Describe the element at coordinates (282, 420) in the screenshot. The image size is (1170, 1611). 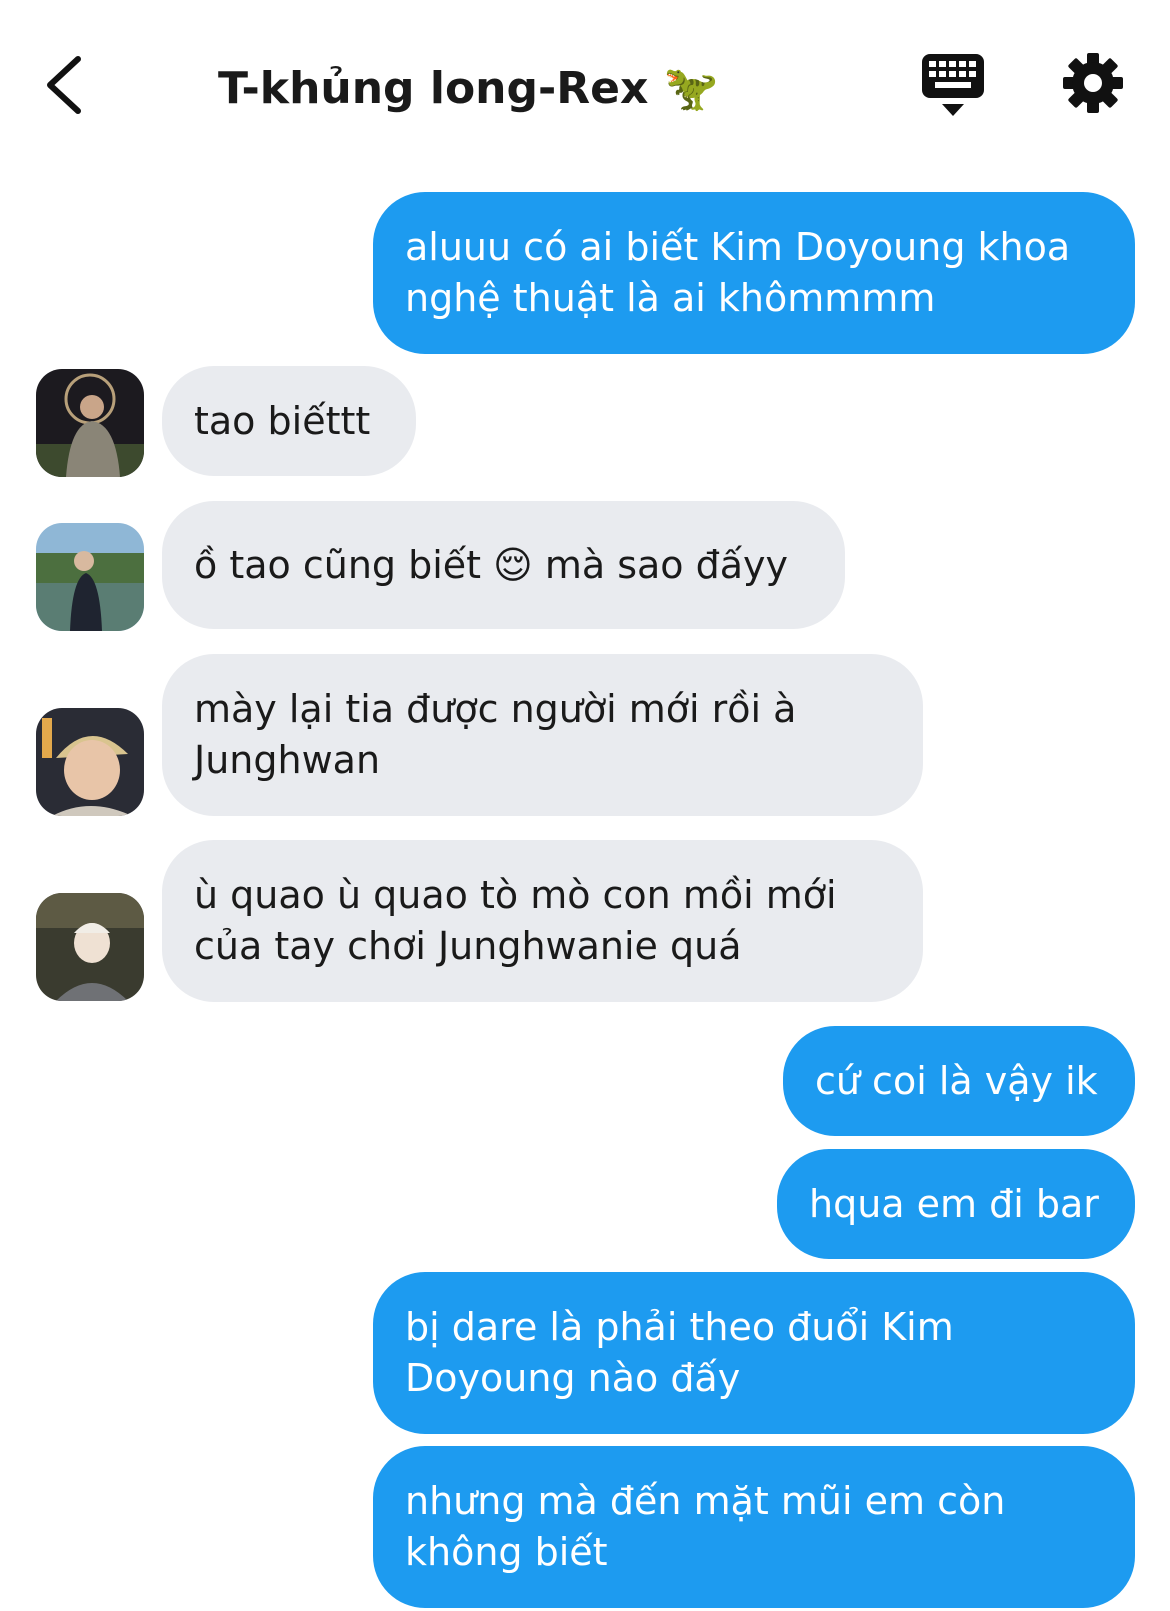
I see `message-text: tao biếttt` at that location.